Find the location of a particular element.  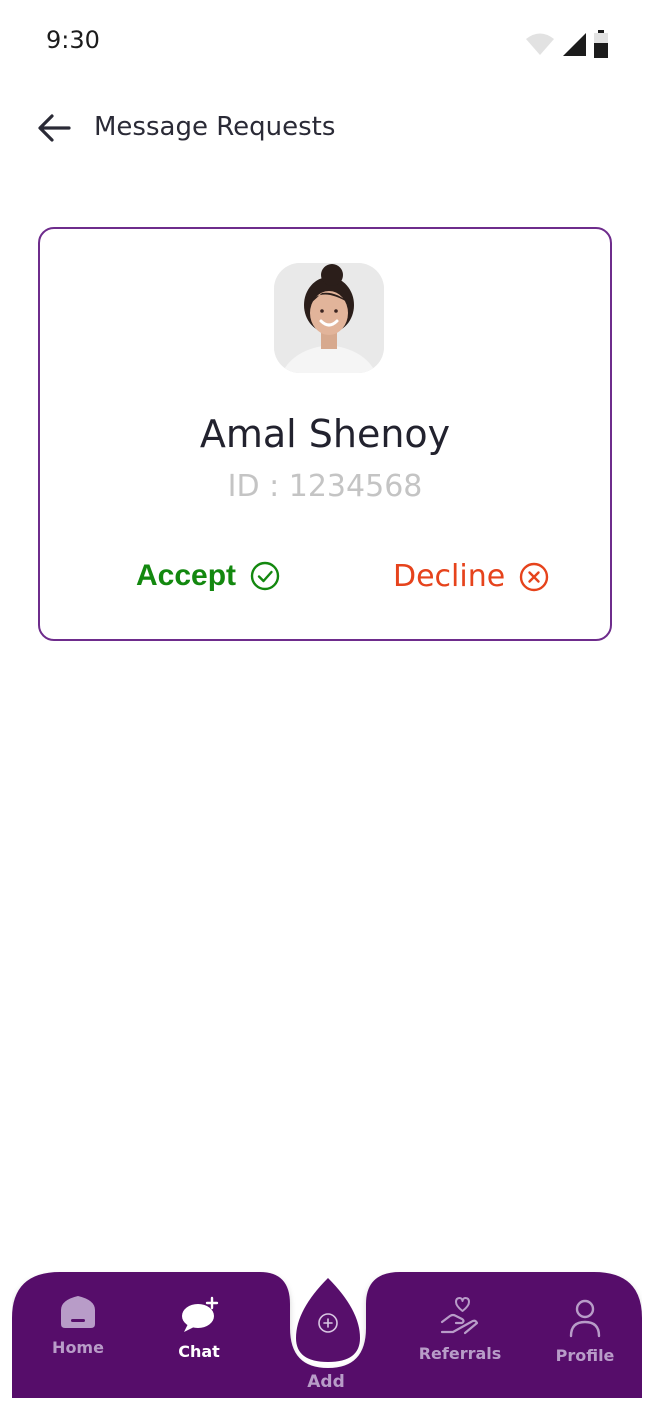

nav-referrals: Referrals is located at coordinates (460, 1329).